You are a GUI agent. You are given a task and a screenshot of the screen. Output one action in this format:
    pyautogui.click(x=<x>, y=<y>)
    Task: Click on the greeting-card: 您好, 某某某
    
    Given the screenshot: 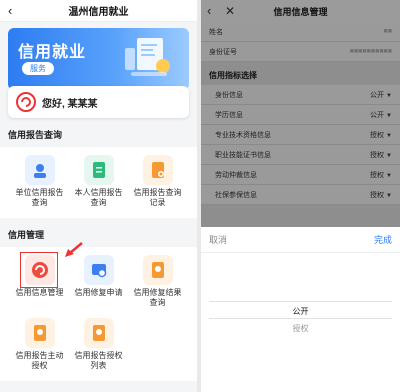 What is the action you would take?
    pyautogui.click(x=98, y=102)
    